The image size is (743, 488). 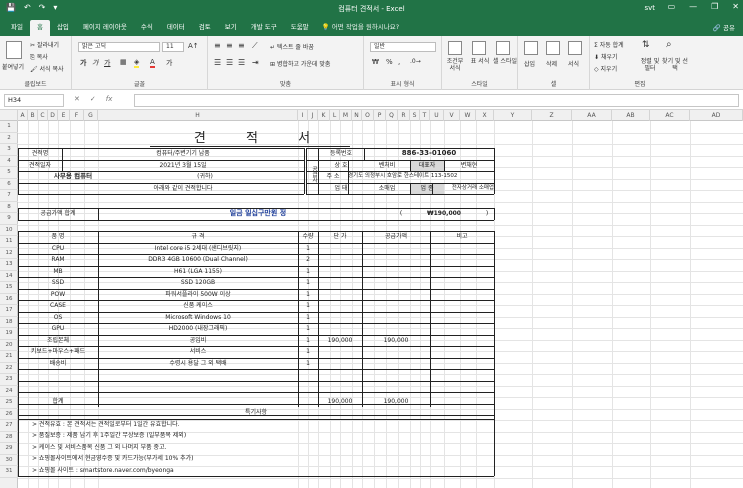 What do you see at coordinates (255, 46) in the screenshot?
I see `orientation-icon: ⟋` at bounding box center [255, 46].